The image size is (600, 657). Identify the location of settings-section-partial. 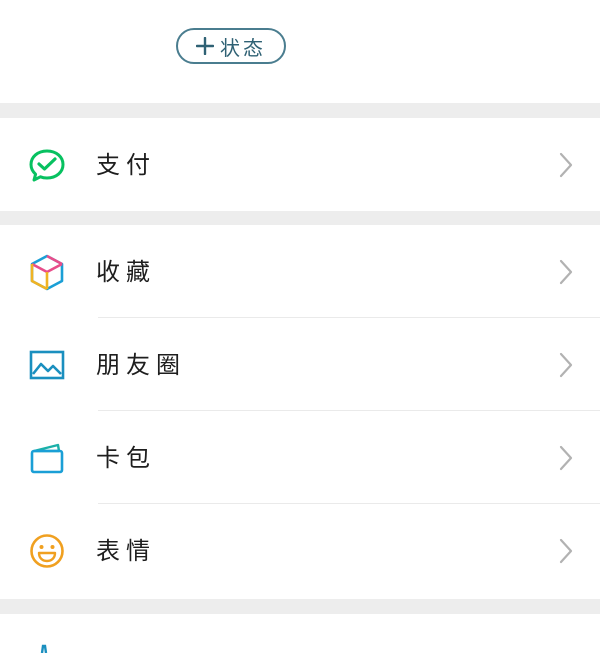
(300, 630).